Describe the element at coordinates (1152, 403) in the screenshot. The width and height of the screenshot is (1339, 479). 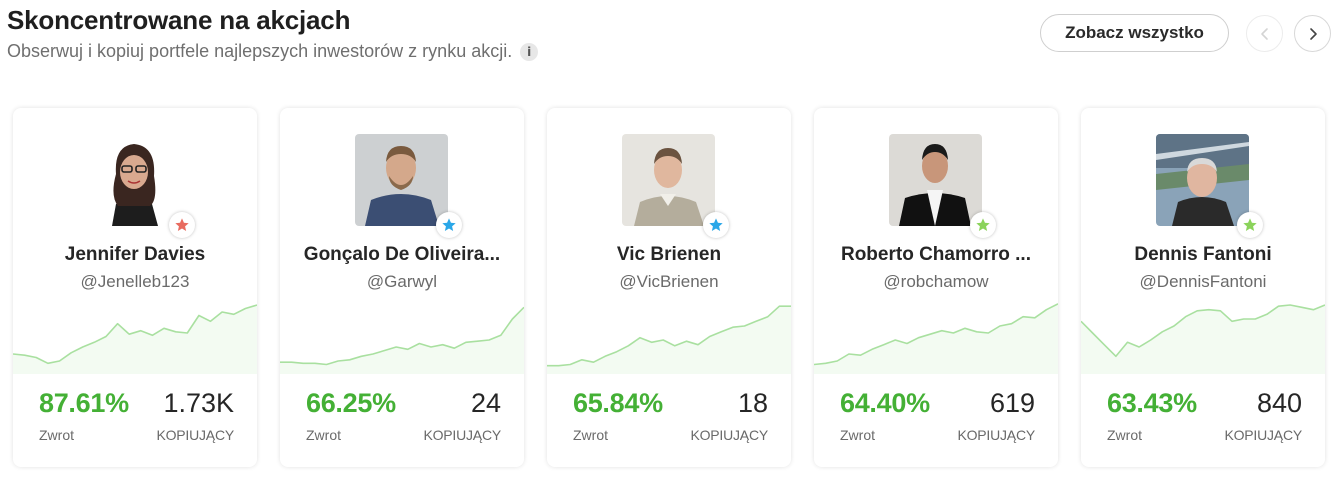
I see `return-value: 63.43%` at that location.